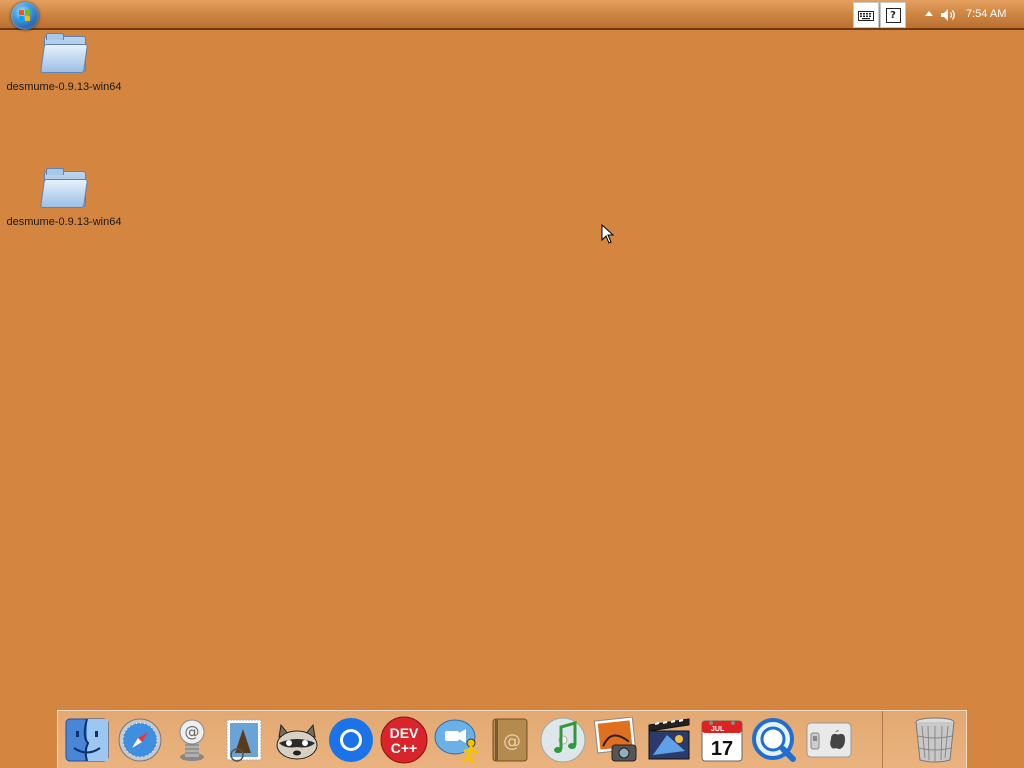 The image size is (1024, 768). I want to click on dock-item-mail-stamp, so click(244, 740).